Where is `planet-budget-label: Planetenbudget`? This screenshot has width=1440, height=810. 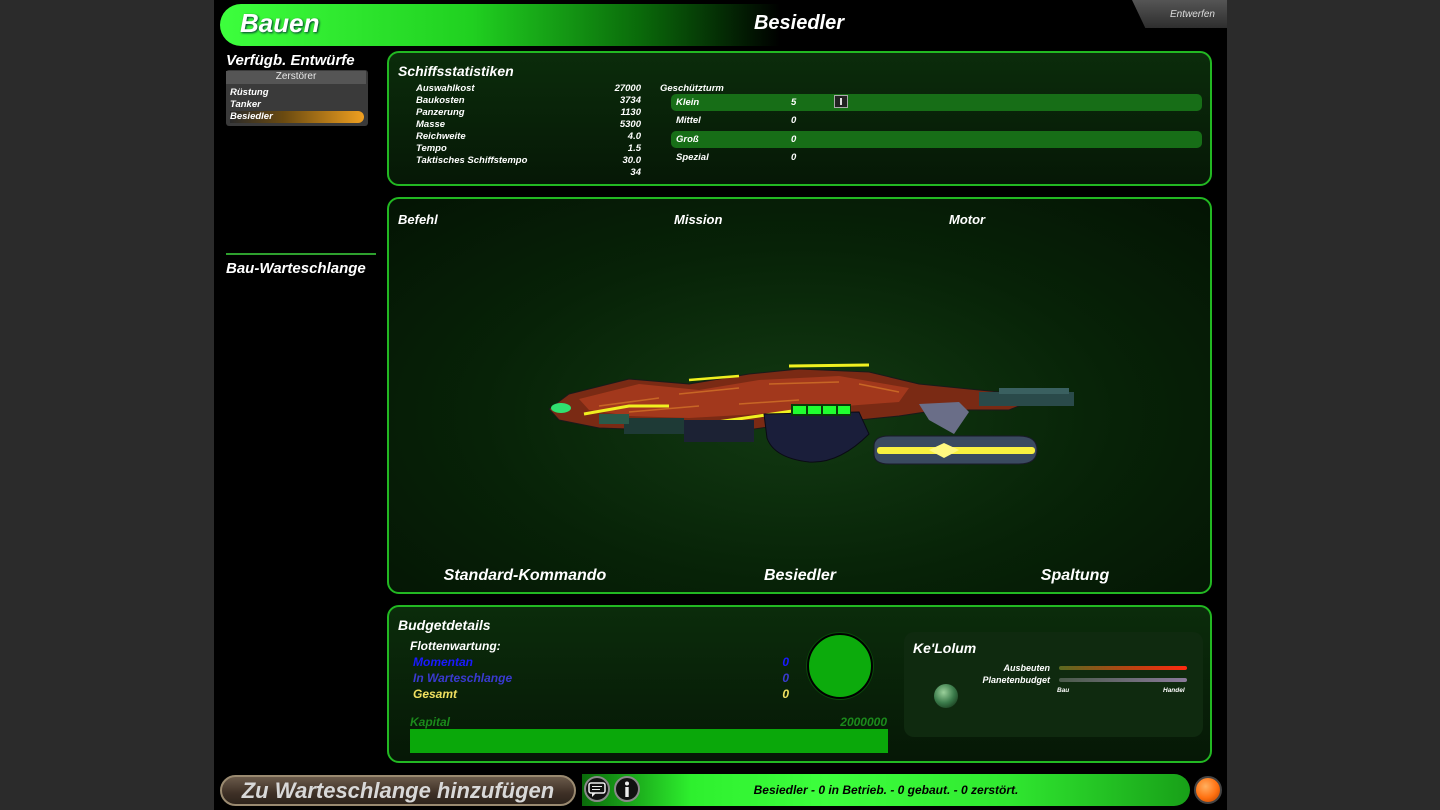 planet-budget-label: Planetenbudget is located at coordinates (1016, 680).